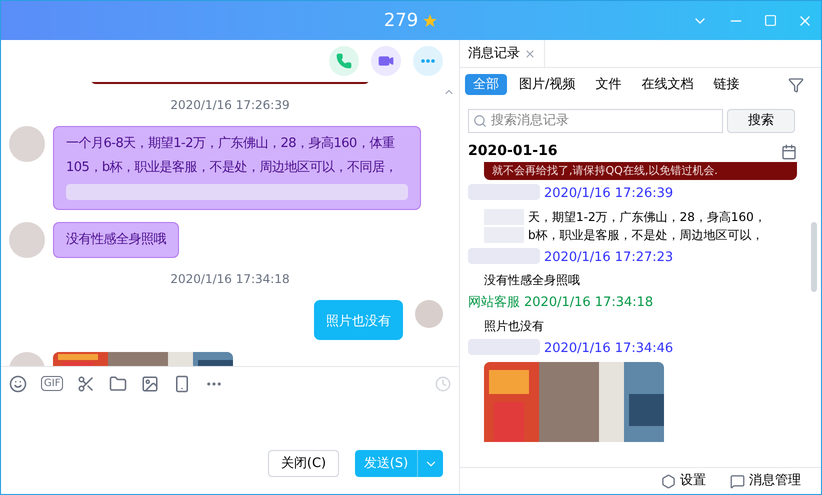 This screenshot has height=495, width=822. Describe the element at coordinates (86, 383) in the screenshot. I see `scissors-icon` at that location.